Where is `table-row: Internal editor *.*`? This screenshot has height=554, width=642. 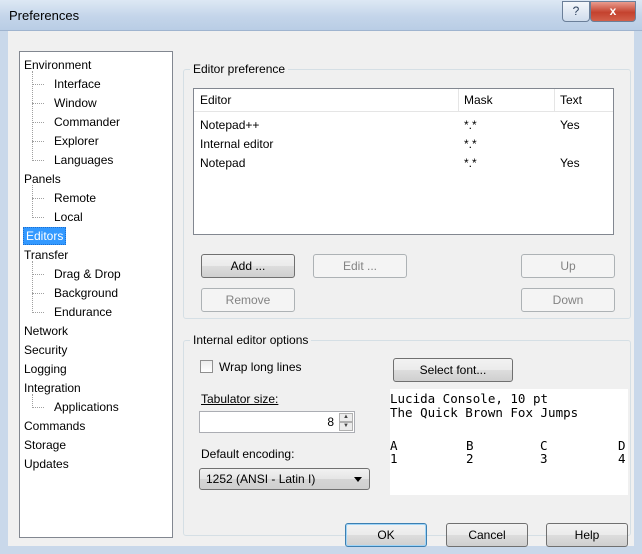
table-row: Internal editor *.* is located at coordinates (403, 144).